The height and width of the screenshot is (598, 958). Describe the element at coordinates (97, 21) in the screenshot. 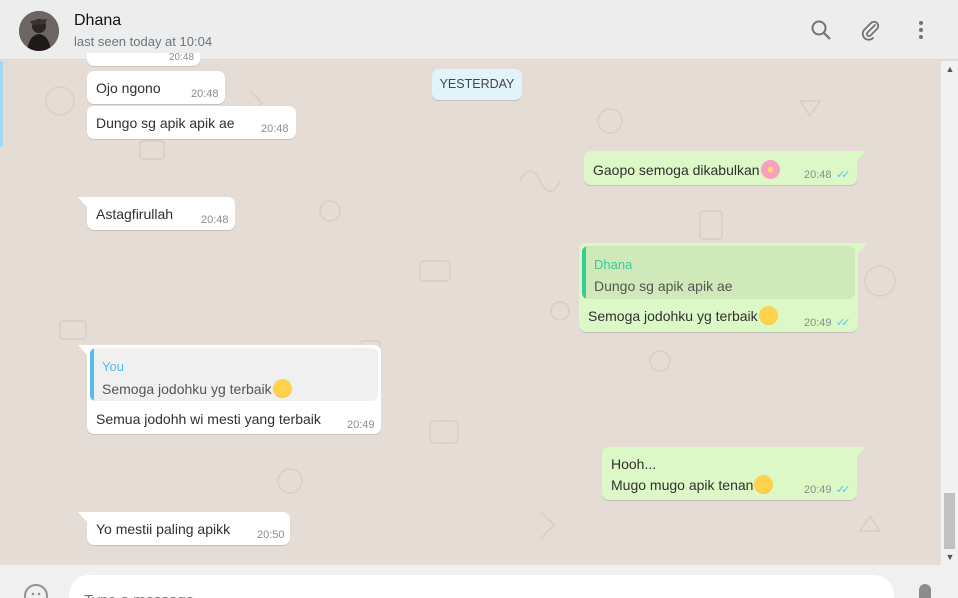

I see `contact-name: Dhana` at that location.